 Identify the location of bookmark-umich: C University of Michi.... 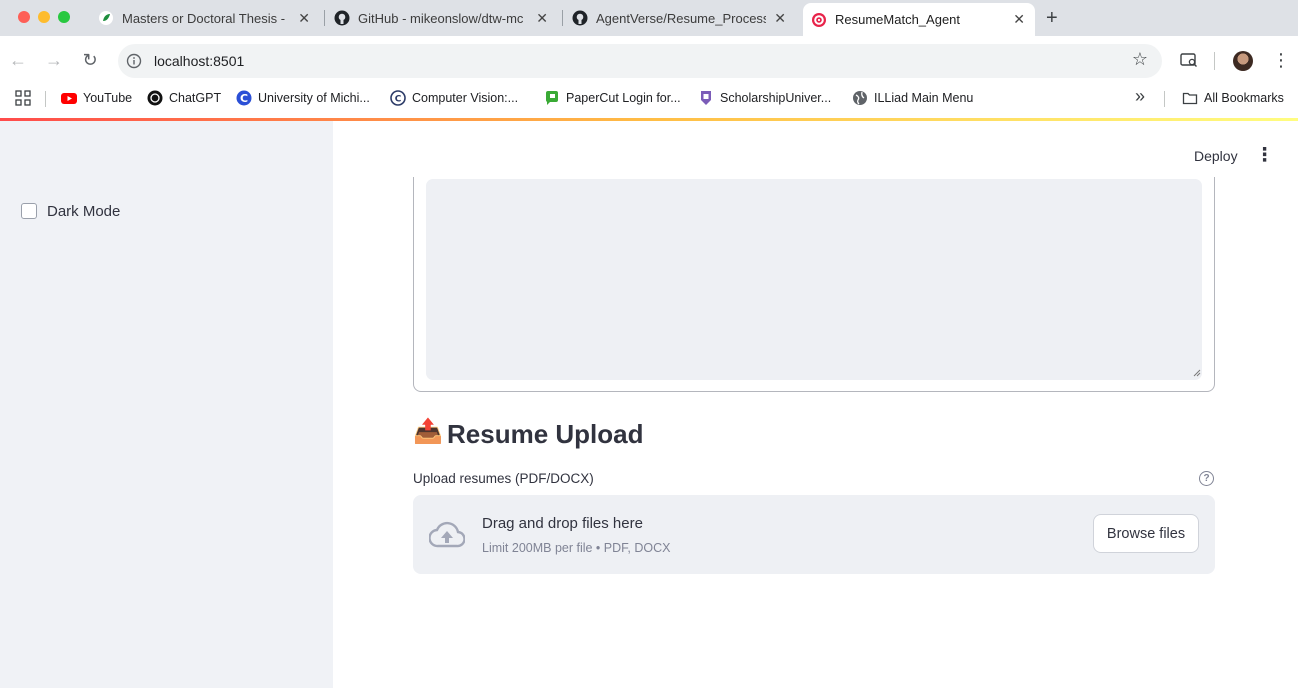
(303, 98).